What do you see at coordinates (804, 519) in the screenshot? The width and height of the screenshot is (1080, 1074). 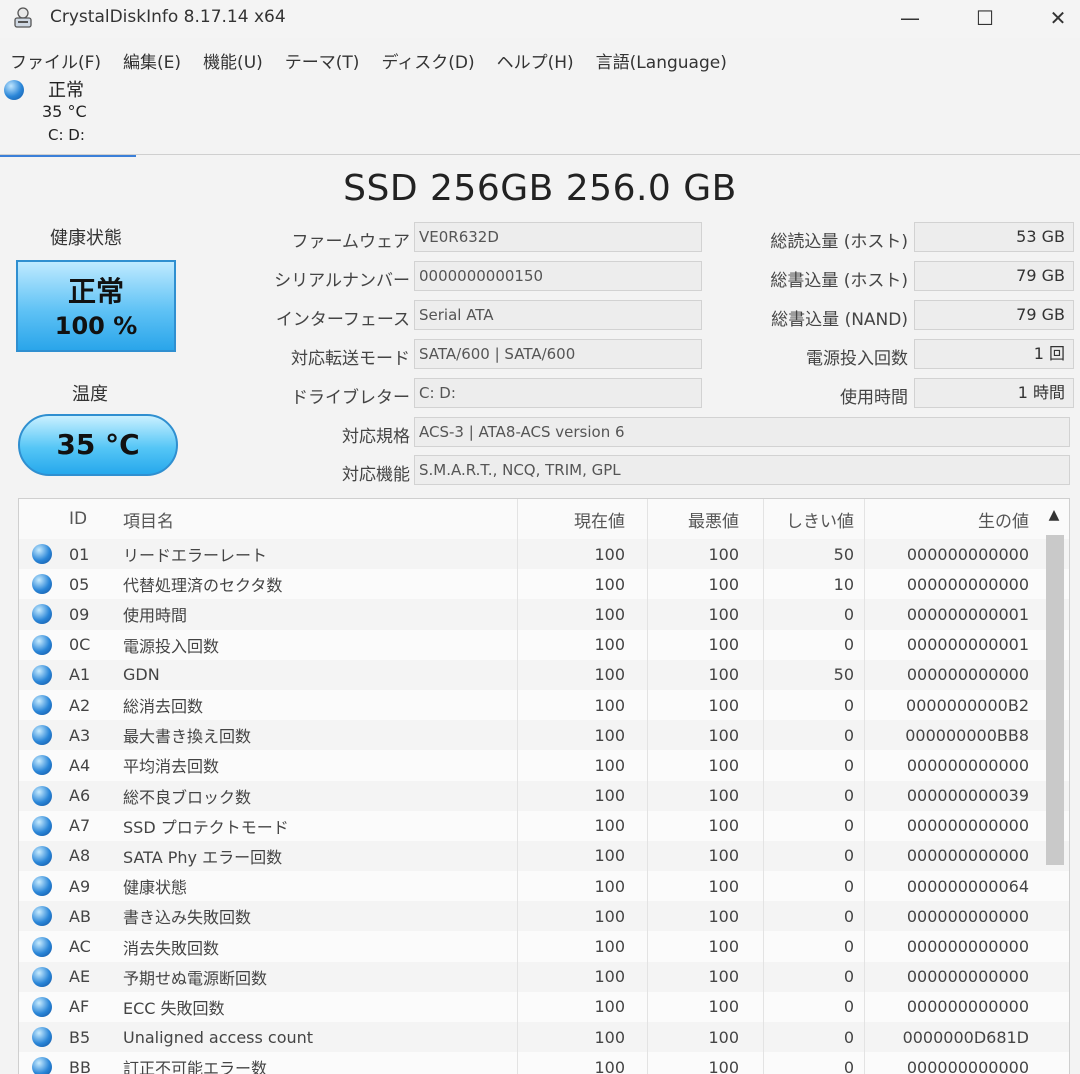 I see `header-threshold: しきい値` at bounding box center [804, 519].